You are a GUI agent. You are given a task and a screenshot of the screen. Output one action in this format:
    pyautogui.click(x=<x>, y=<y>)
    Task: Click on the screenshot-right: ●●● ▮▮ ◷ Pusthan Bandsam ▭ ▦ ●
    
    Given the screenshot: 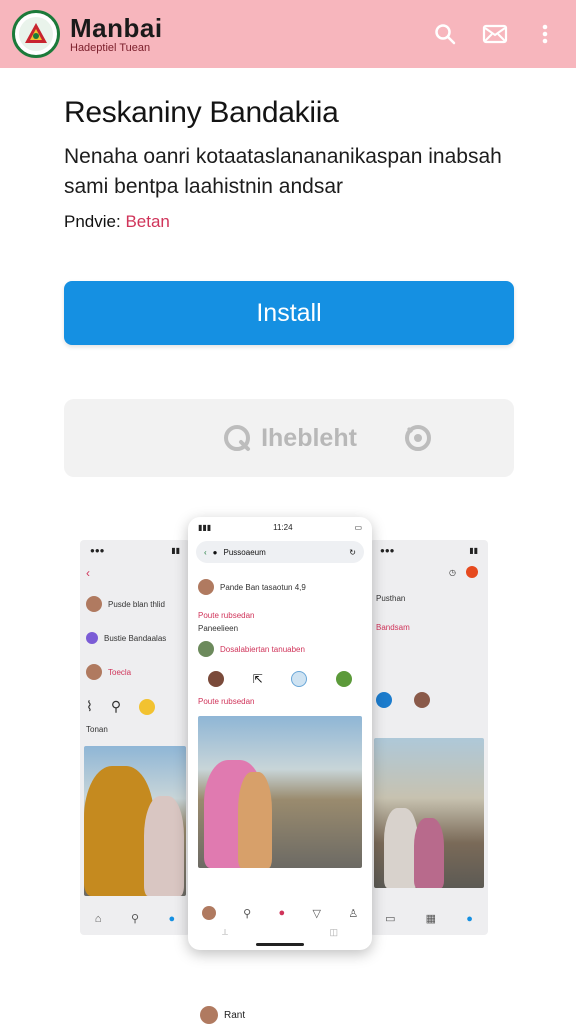 What is the action you would take?
    pyautogui.click(x=429, y=737)
    